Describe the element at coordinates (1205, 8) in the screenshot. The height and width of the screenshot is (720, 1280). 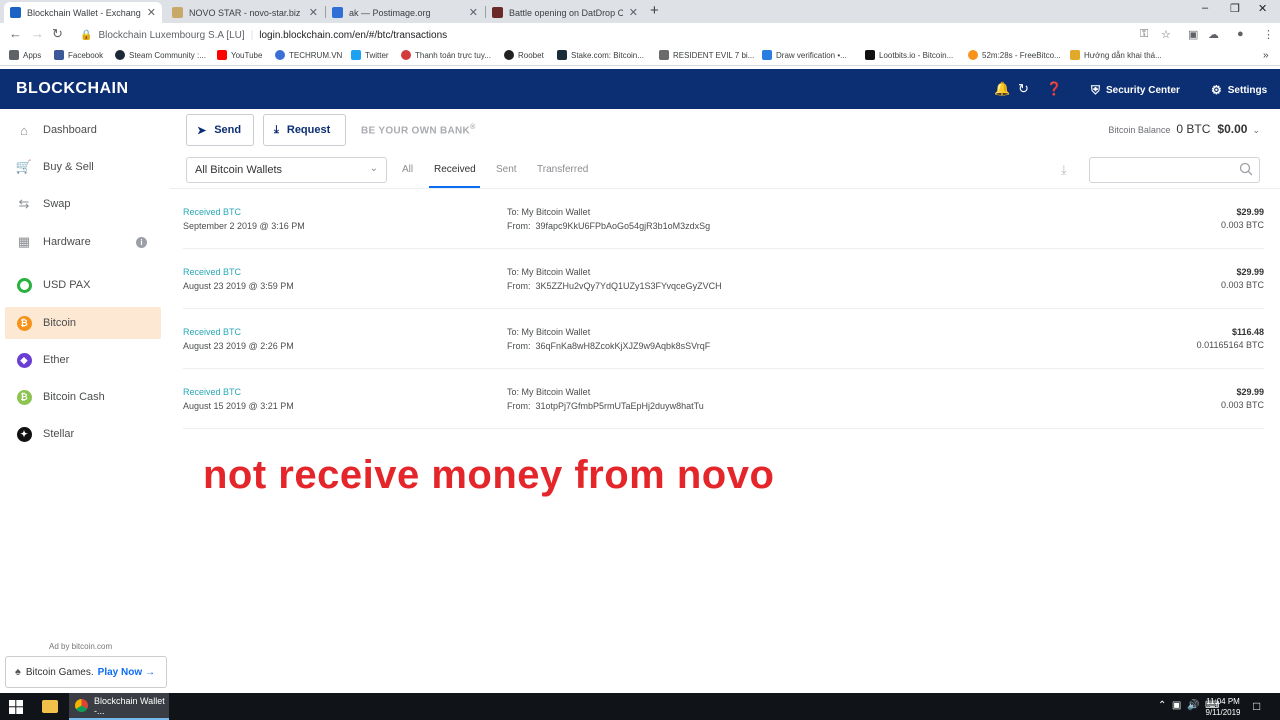
I see `minimize-icon: –` at that location.